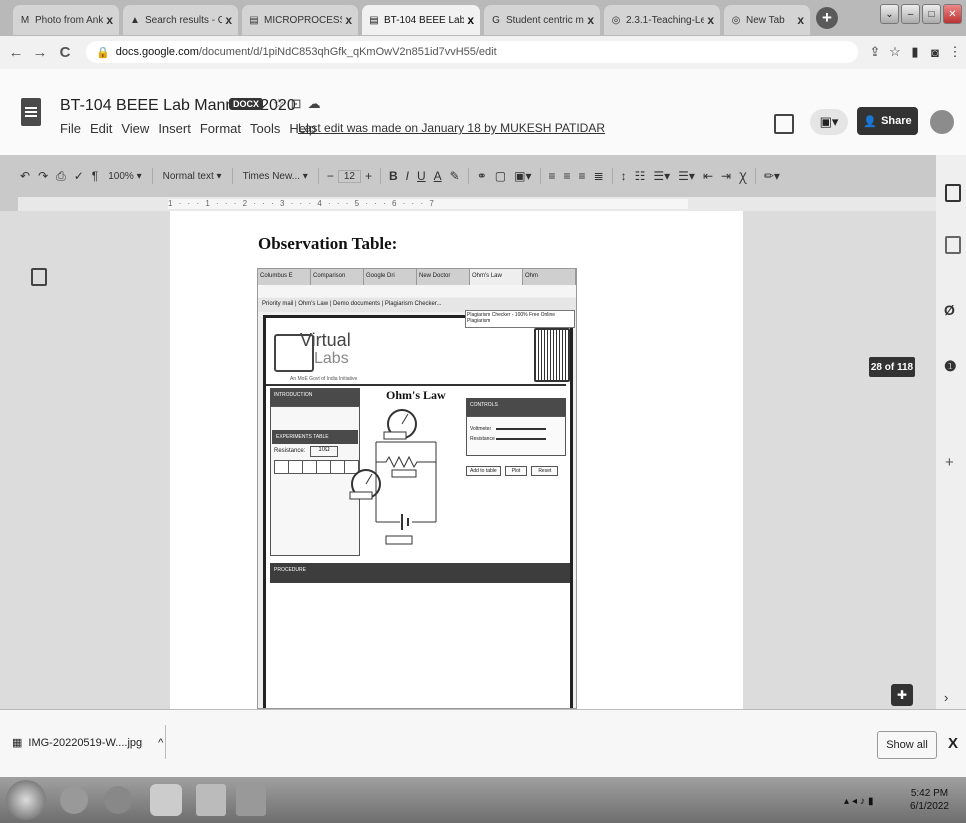 This screenshot has width=966, height=823. What do you see at coordinates (407, 176) in the screenshot?
I see `italic-icon: I` at bounding box center [407, 176].